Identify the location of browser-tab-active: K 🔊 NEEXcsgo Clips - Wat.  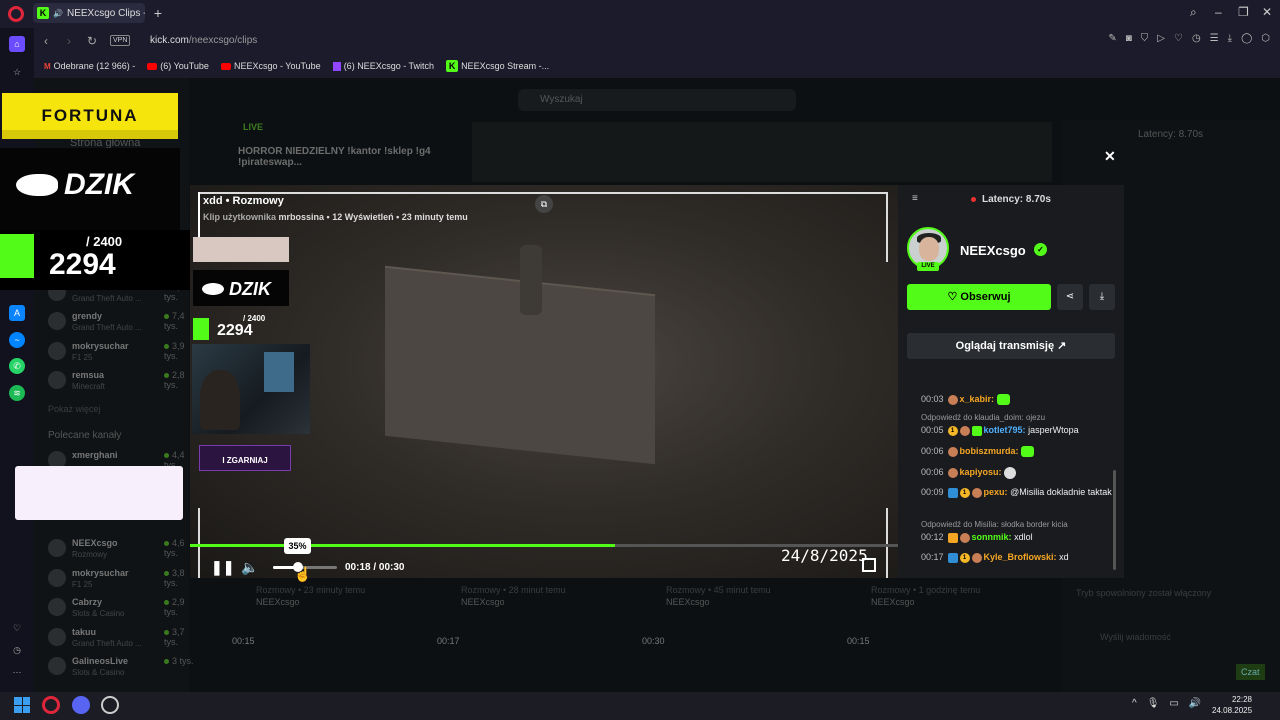
(89, 13).